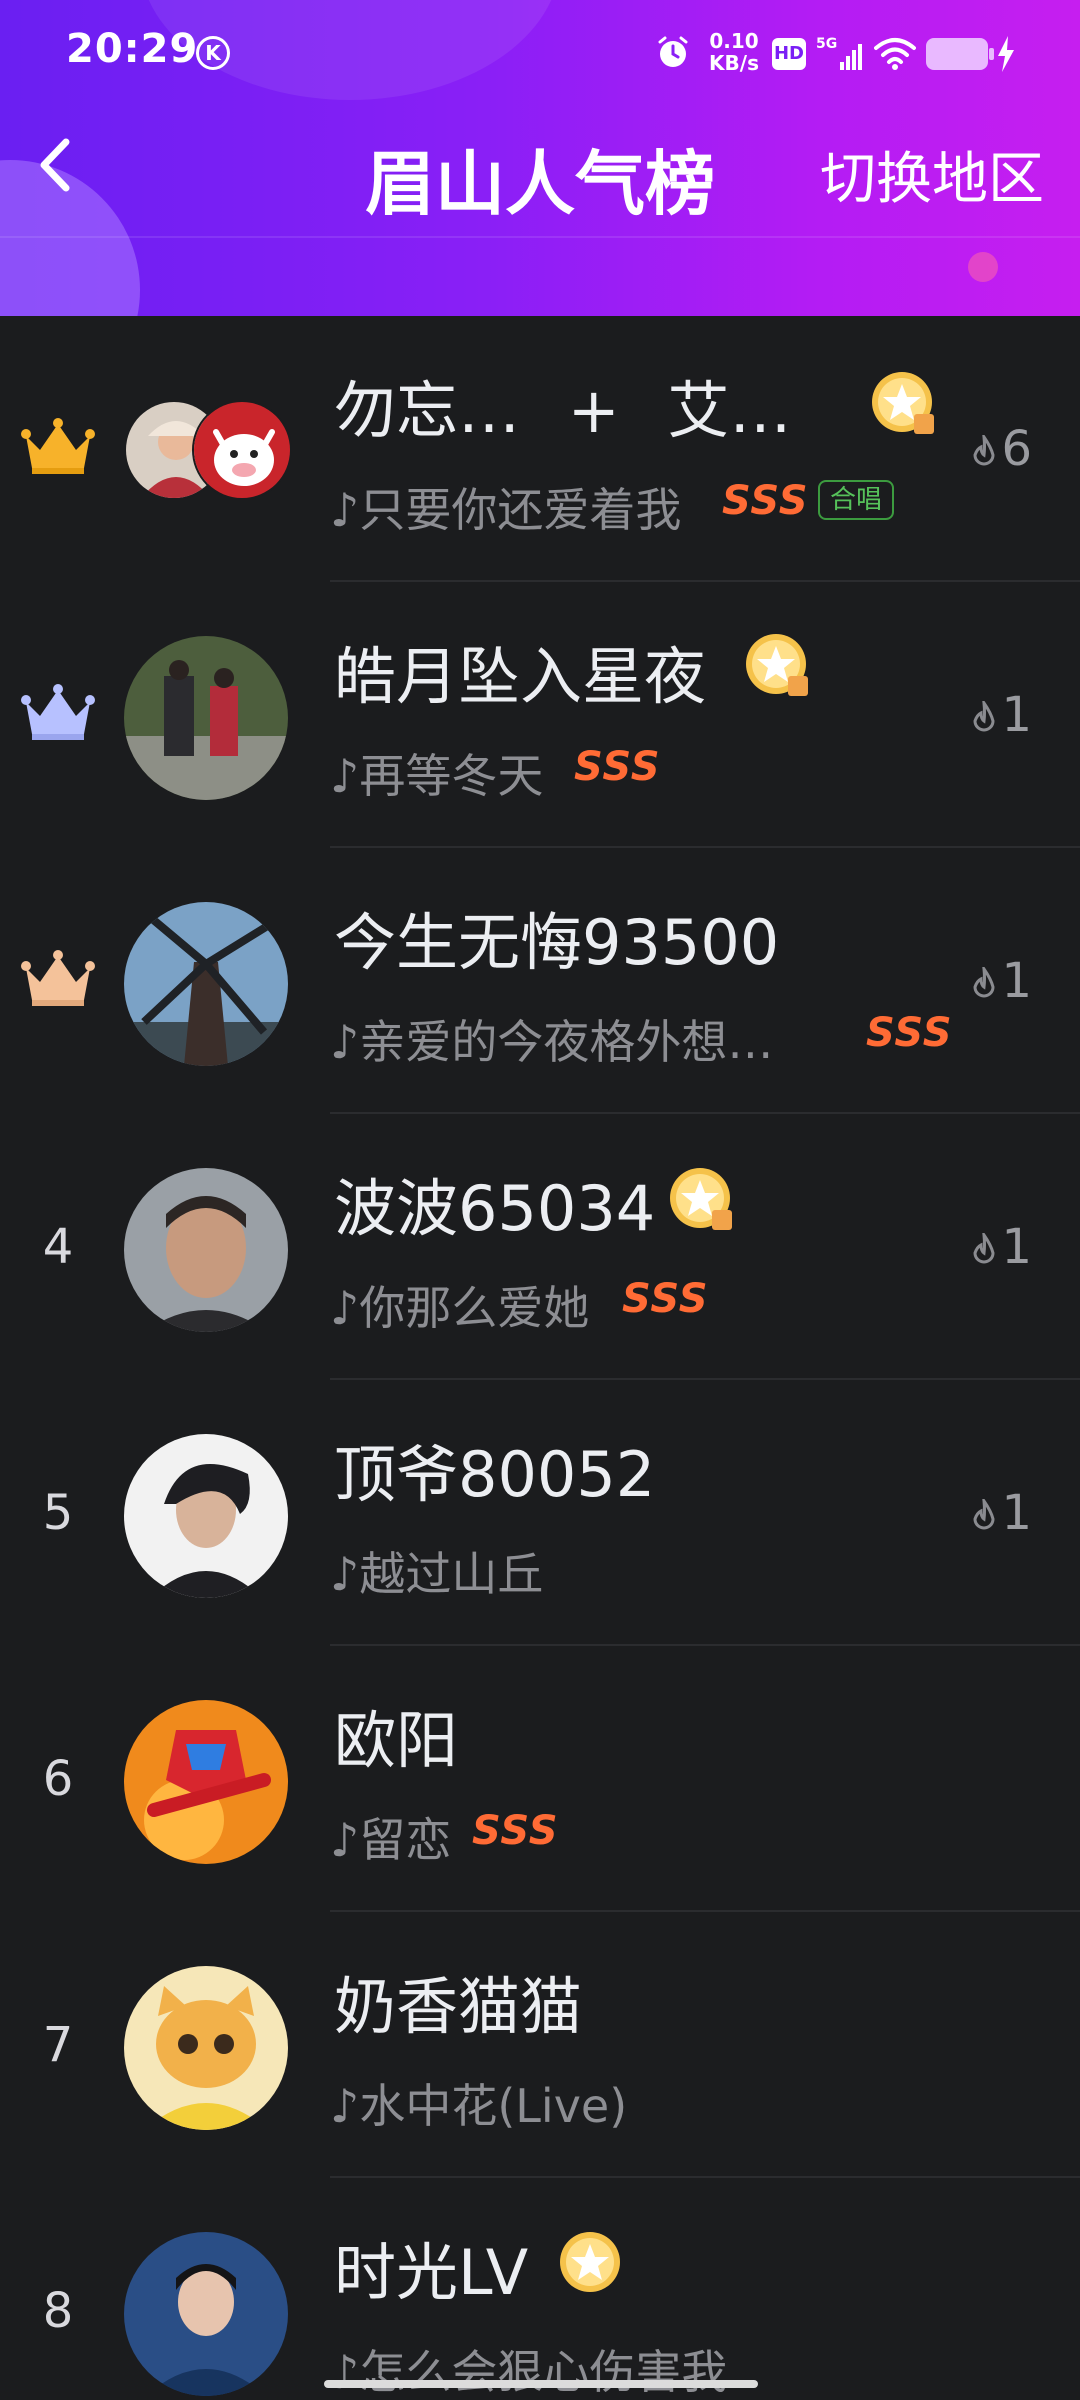  Describe the element at coordinates (540, 981) in the screenshot. I see `list-item: 今生无悔93500 ♪亲爱的今夜格外想… SSS 1` at that location.